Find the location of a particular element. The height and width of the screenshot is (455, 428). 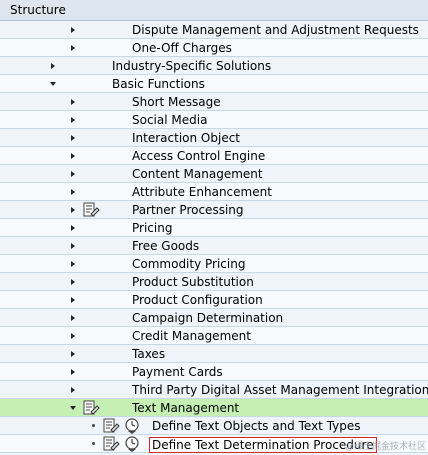

tree-node-label: Industry-Specific Solutions is located at coordinates (191, 66).